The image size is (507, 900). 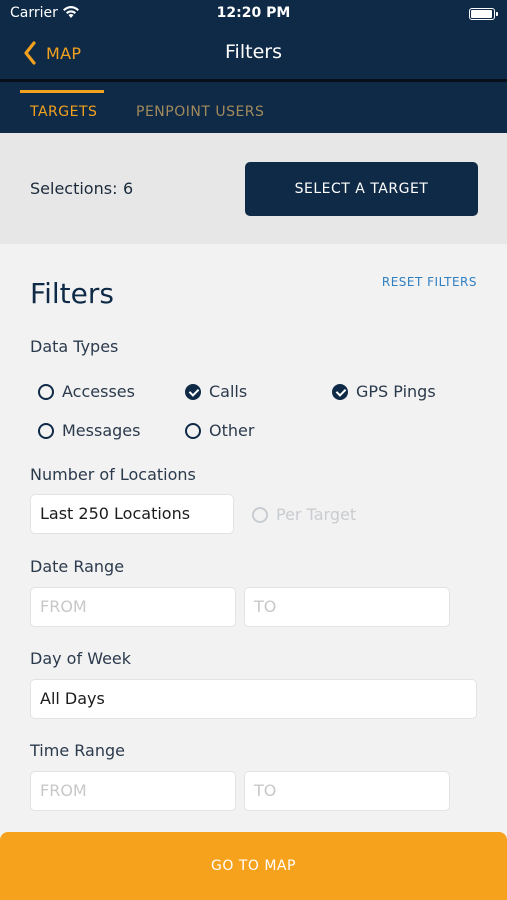 I want to click on checkbox-label: Other, so click(x=232, y=430).